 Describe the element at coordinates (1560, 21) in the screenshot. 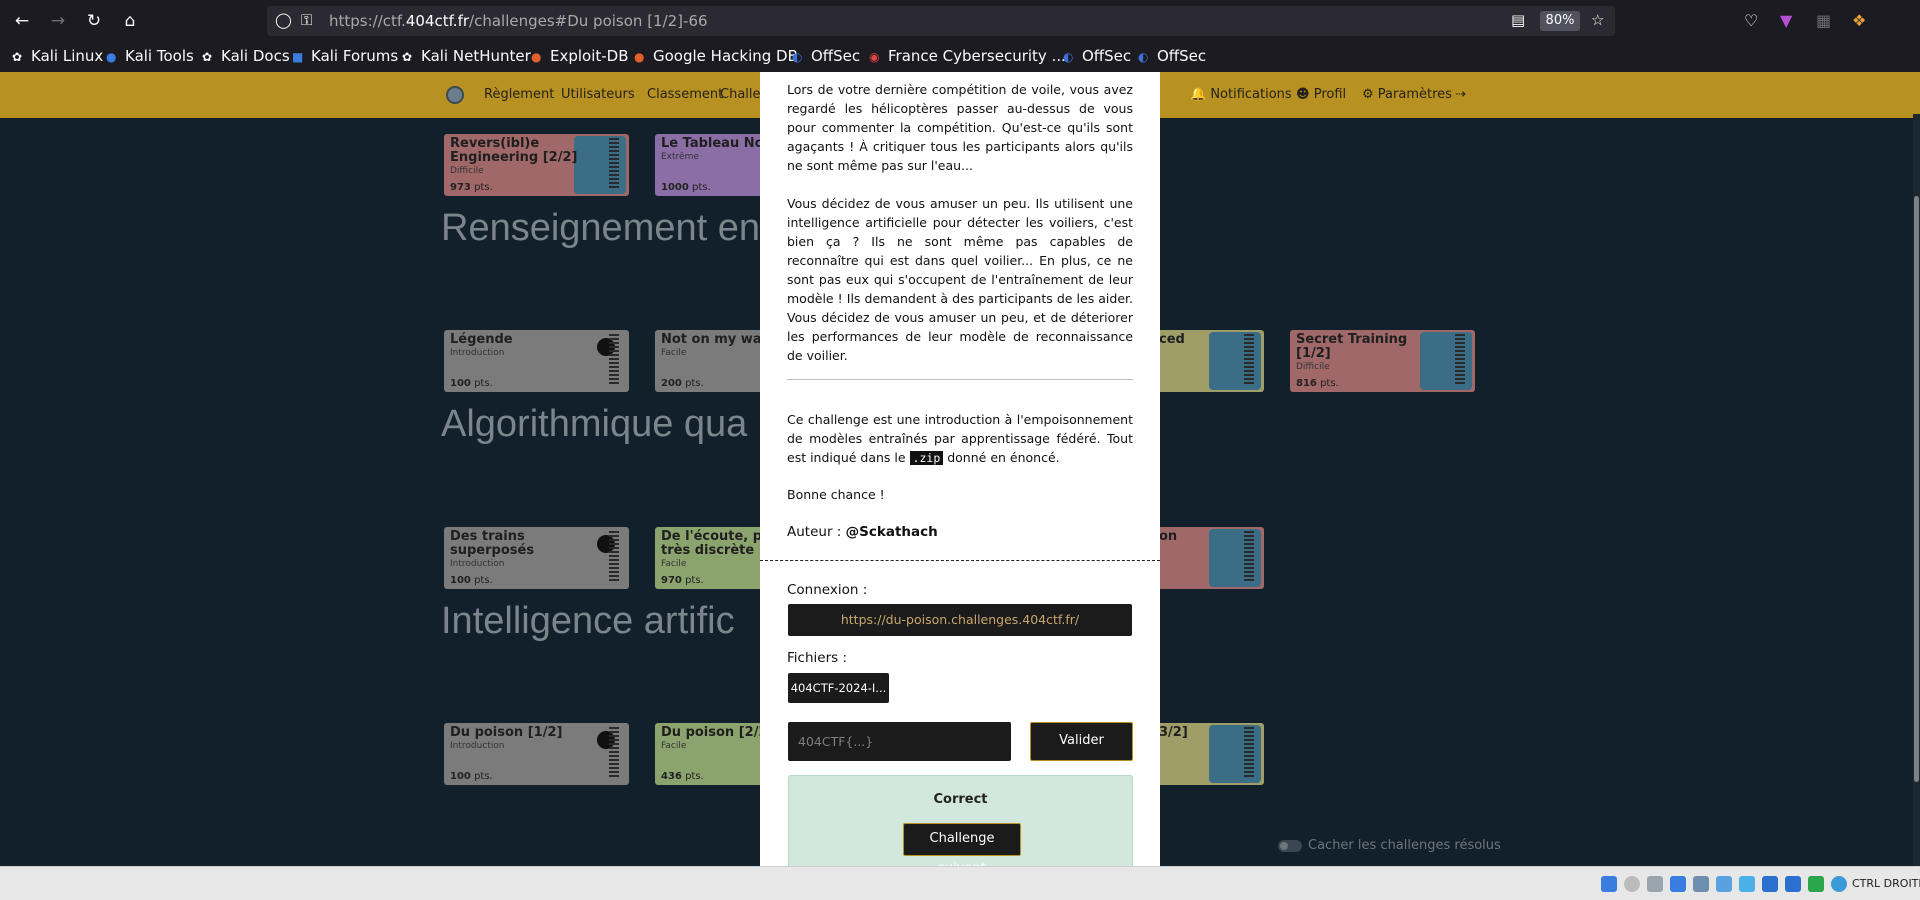

I see `zoom-level-badge: 80%` at that location.